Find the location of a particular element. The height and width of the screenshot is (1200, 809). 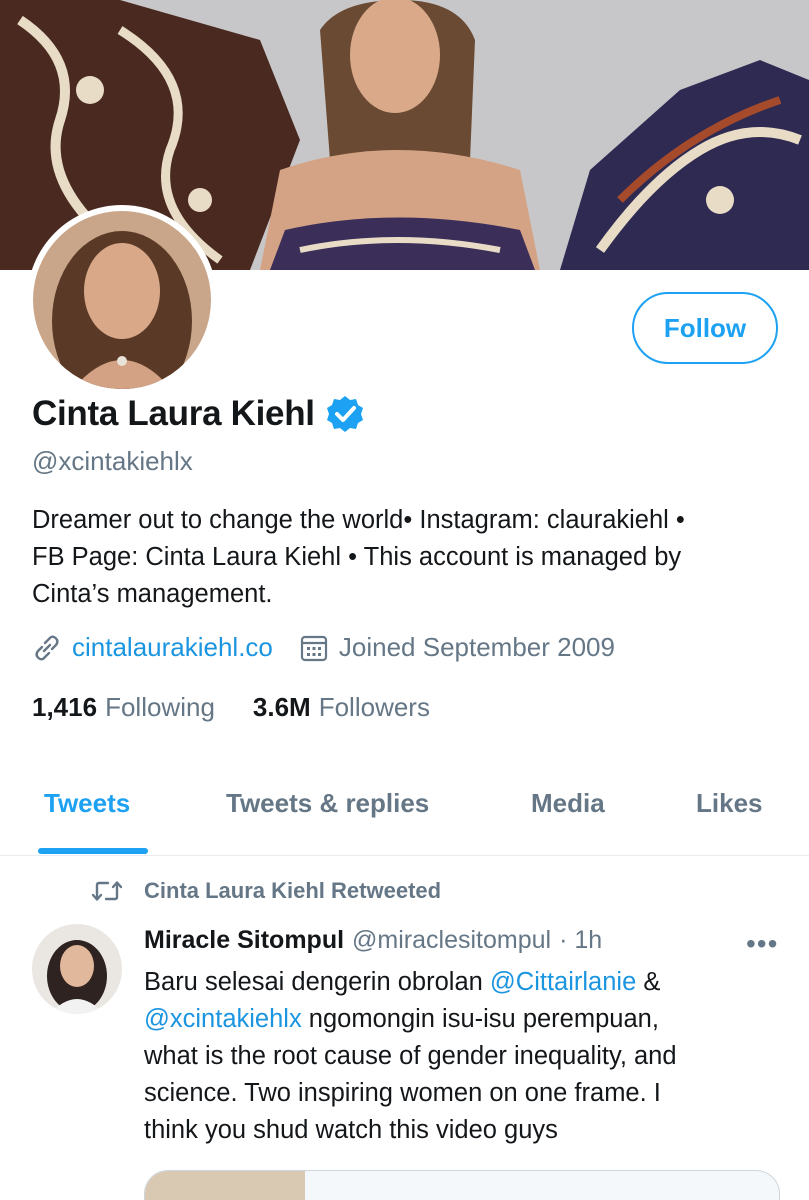

link-icon is located at coordinates (47, 647).